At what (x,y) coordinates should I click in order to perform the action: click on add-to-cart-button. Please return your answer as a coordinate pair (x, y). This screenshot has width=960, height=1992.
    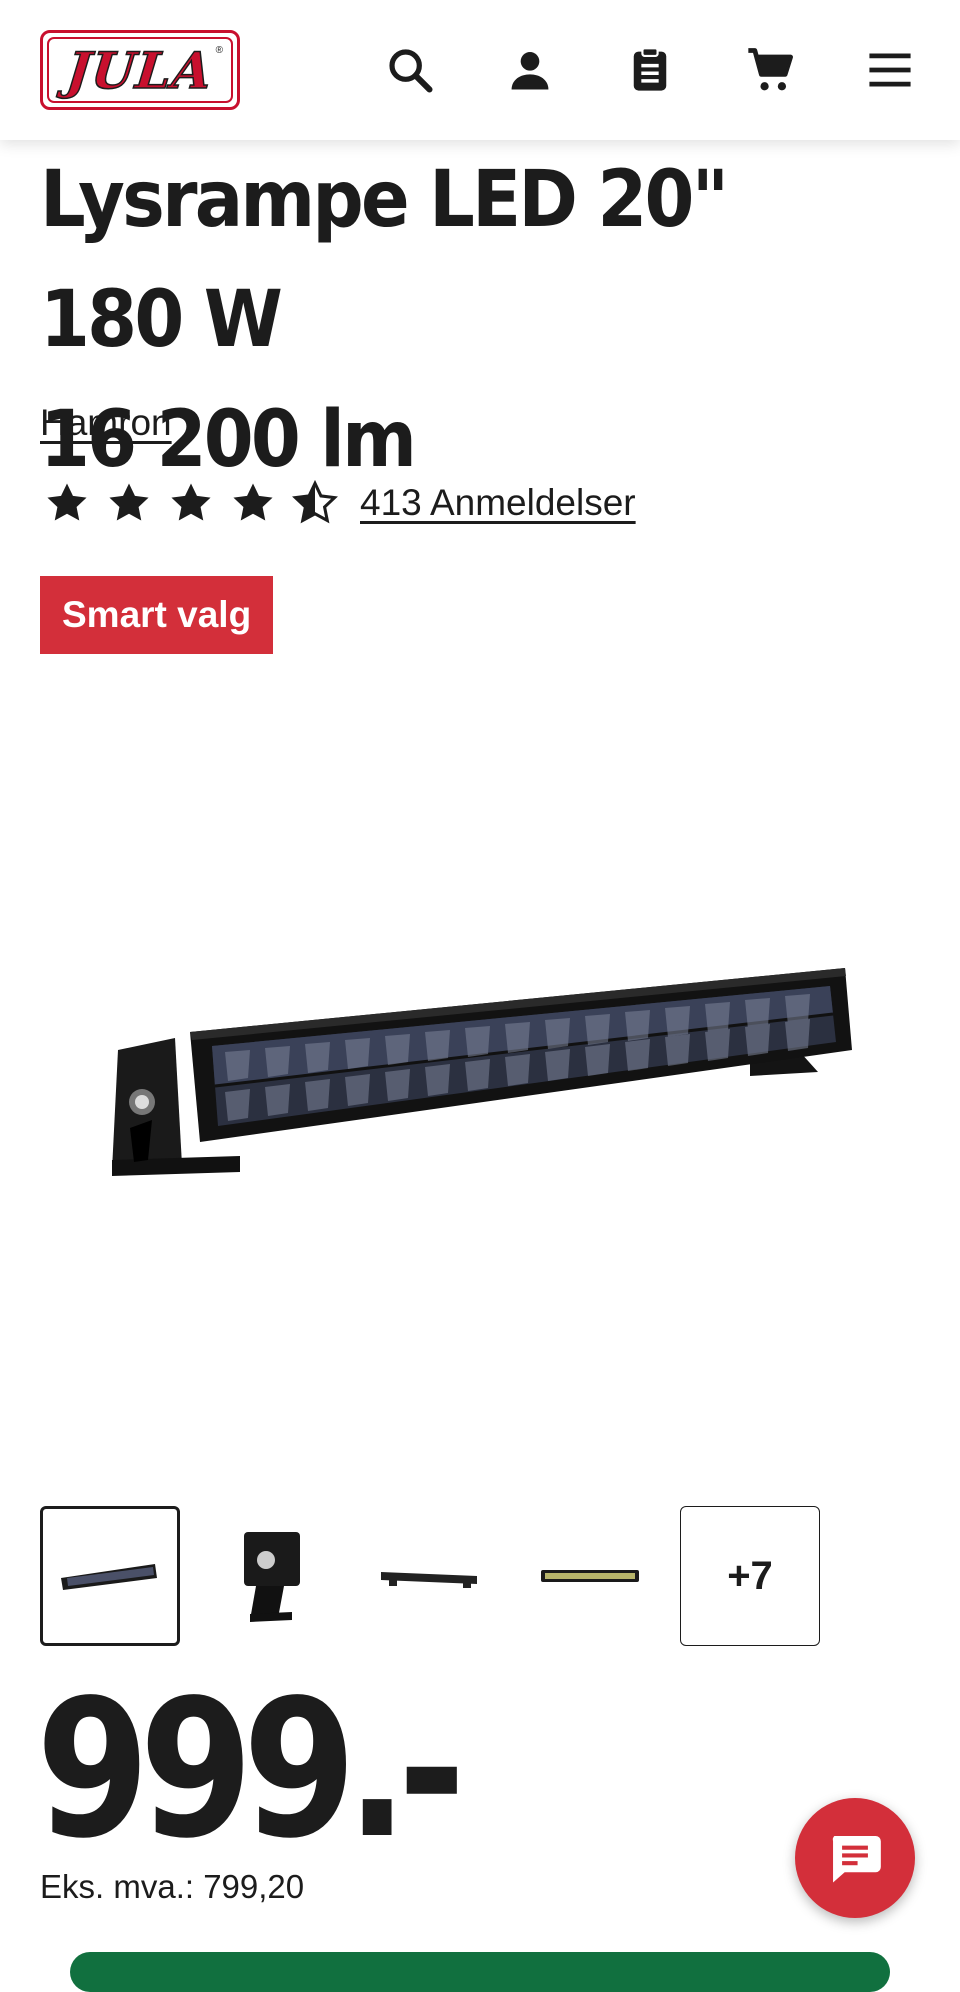
    Looking at the image, I should click on (480, 1972).